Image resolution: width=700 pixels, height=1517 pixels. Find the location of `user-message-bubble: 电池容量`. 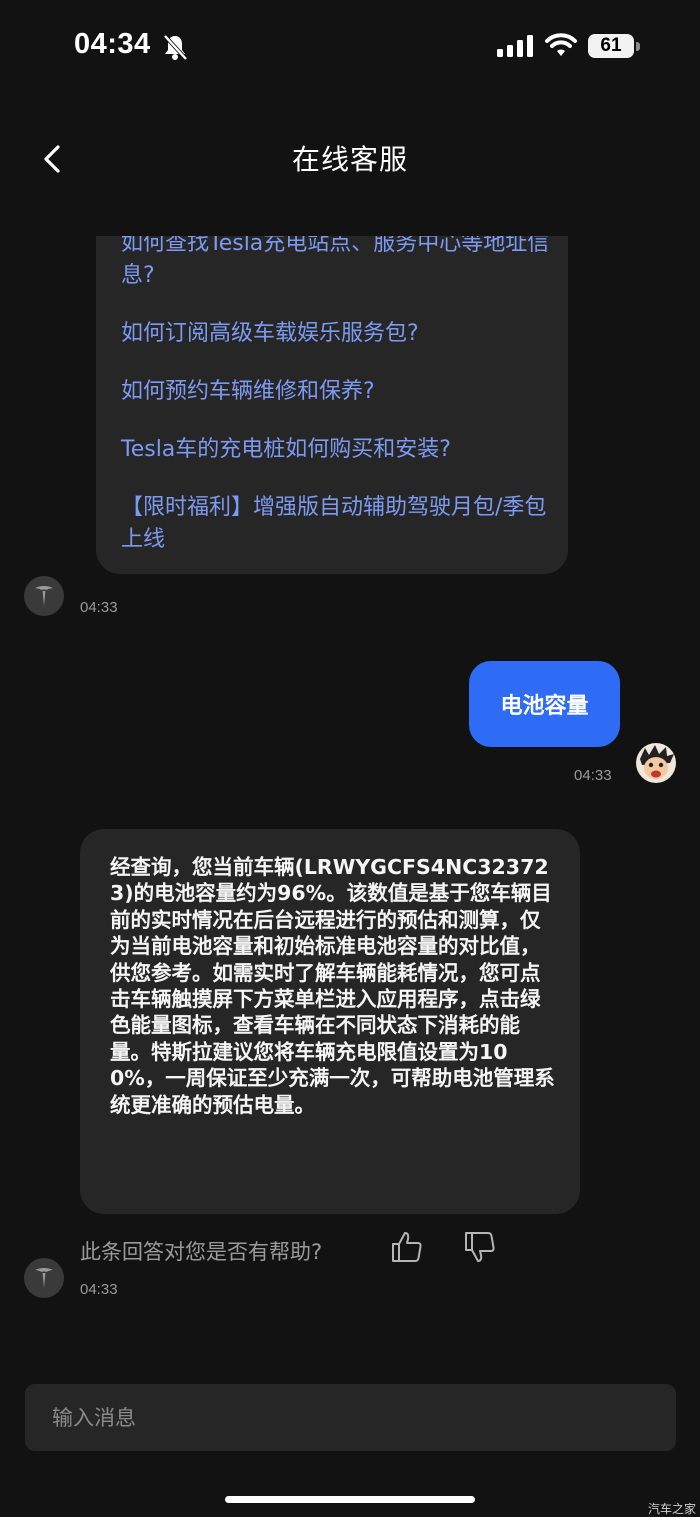

user-message-bubble: 电池容量 is located at coordinates (544, 704).